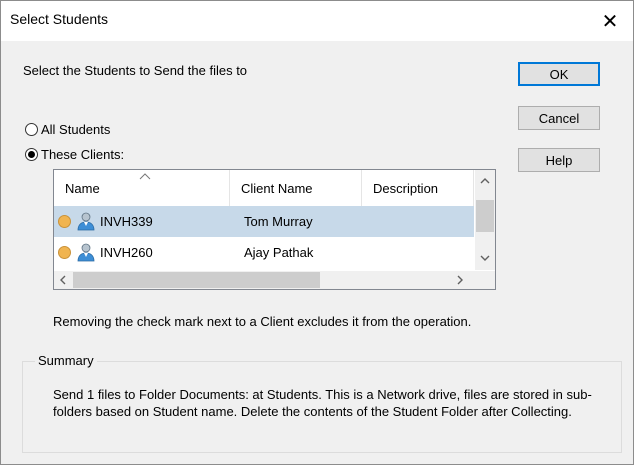 Image resolution: width=634 pixels, height=465 pixels. Describe the element at coordinates (279, 252) in the screenshot. I see `row-client-name: Ajay Pathak` at that location.